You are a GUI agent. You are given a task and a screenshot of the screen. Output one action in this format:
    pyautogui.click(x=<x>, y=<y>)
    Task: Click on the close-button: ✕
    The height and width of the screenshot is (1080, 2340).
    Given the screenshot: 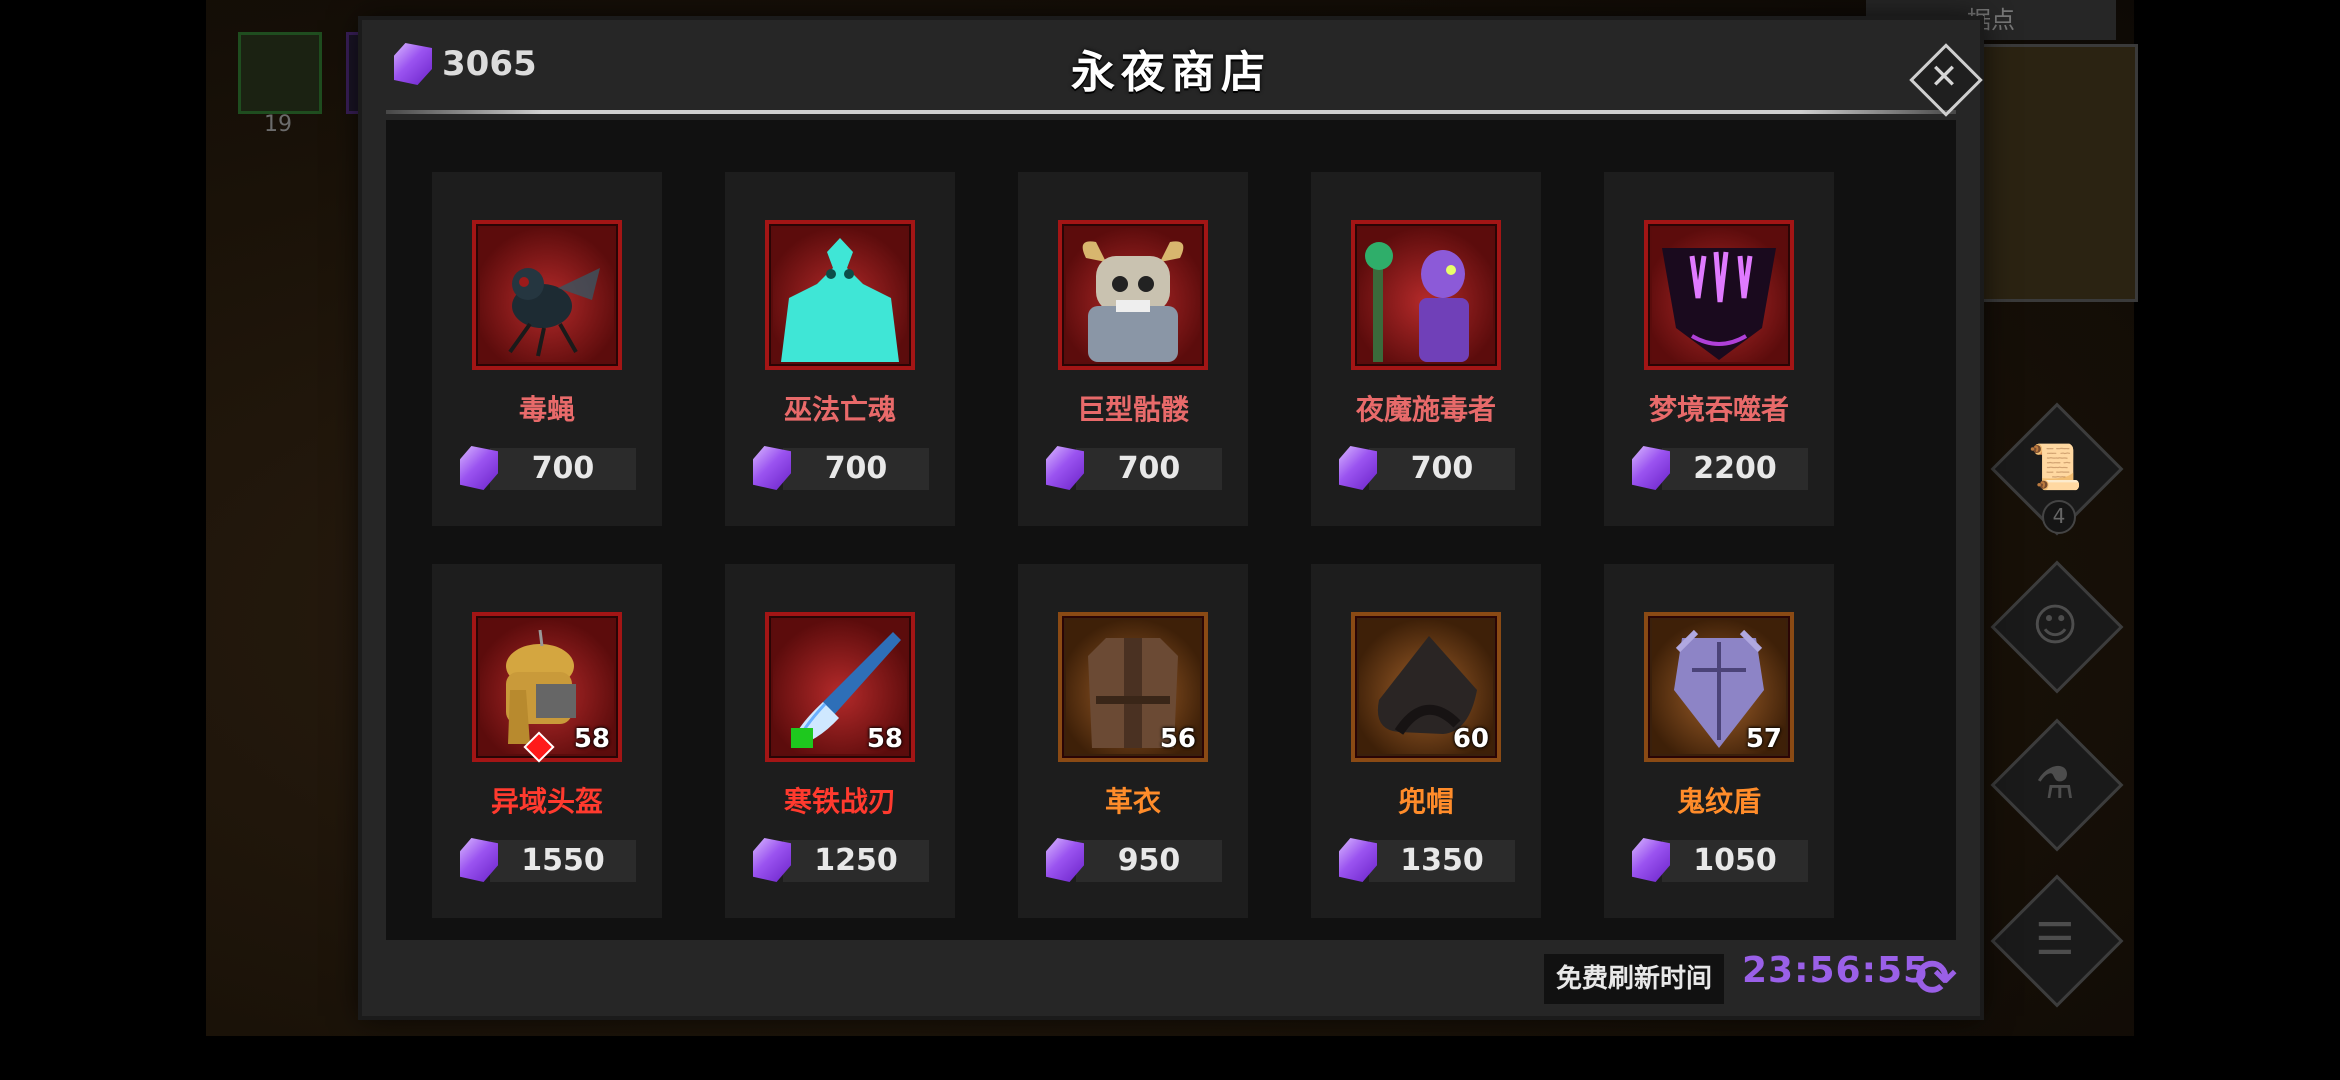 What is the action you would take?
    pyautogui.click(x=1945, y=79)
    